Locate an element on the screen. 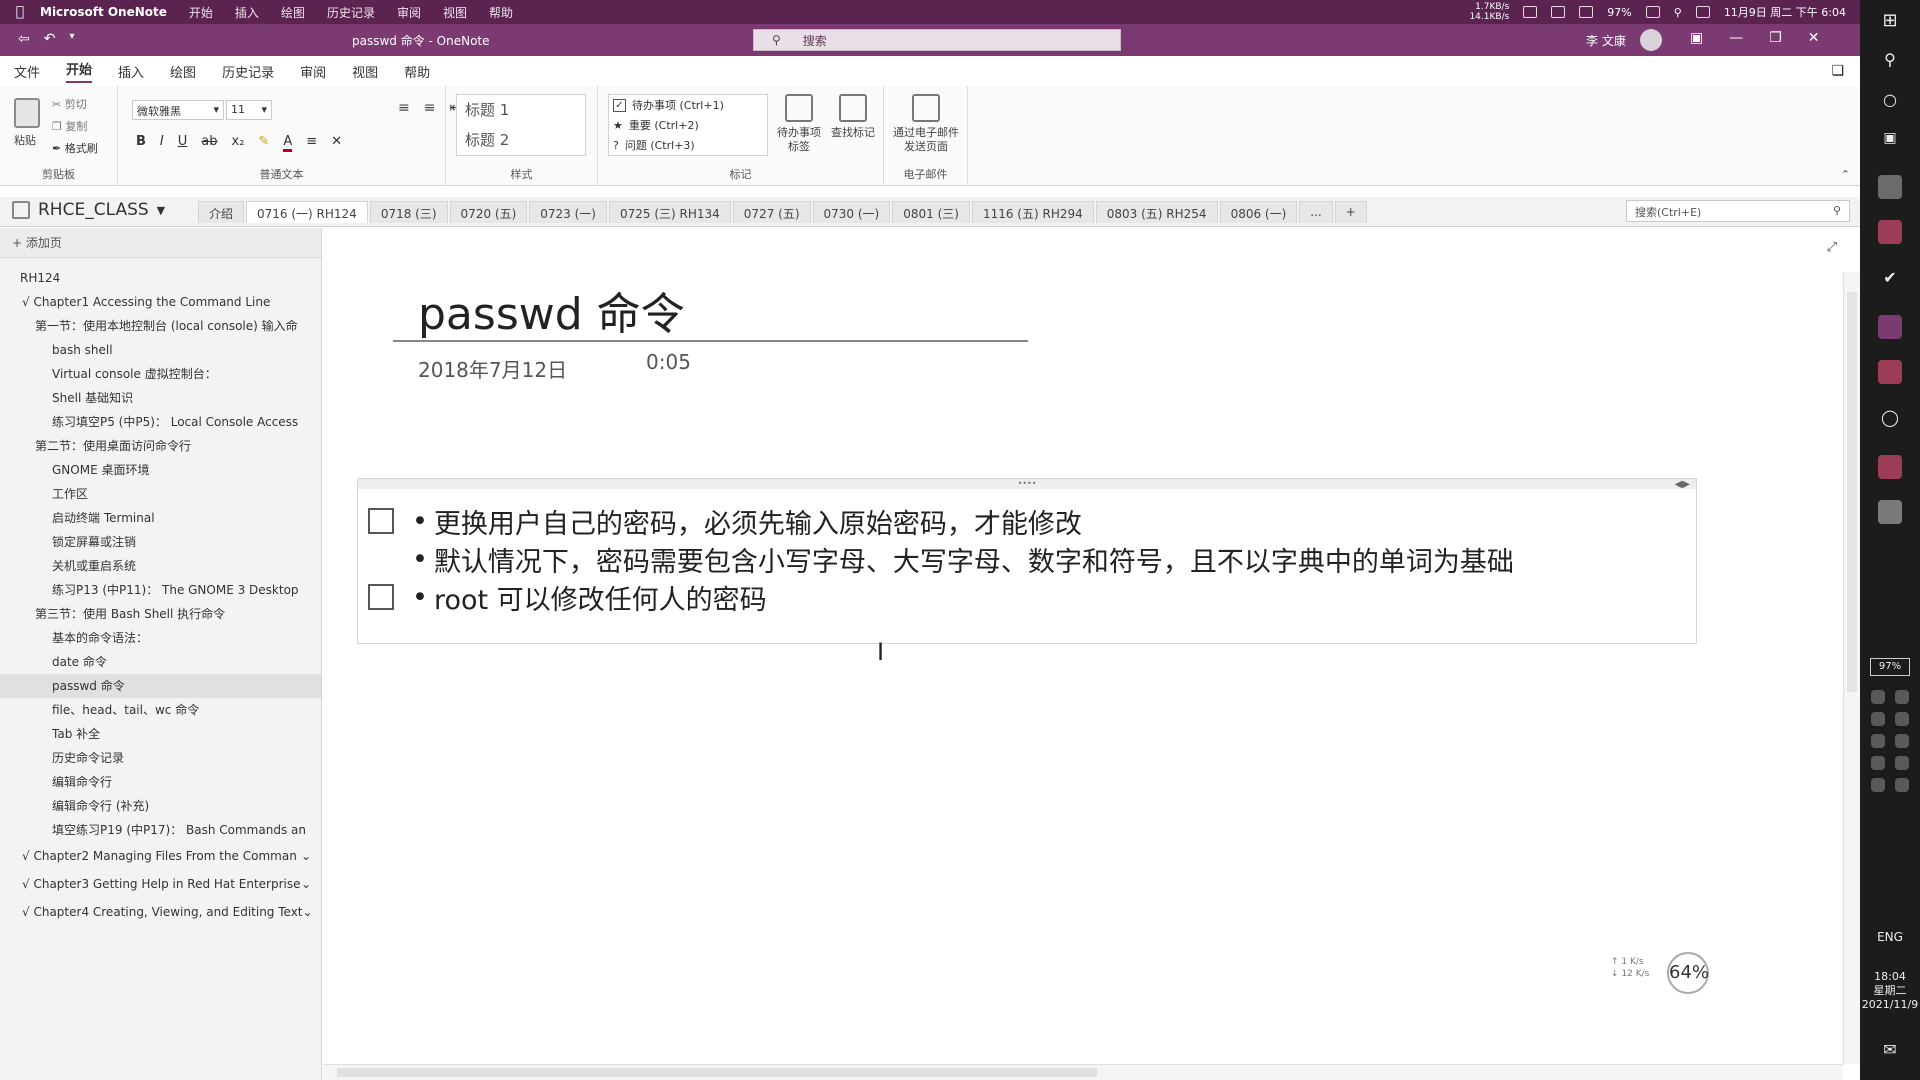 The width and height of the screenshot is (1920, 1080). tab-insert: 插入 is located at coordinates (131, 71).